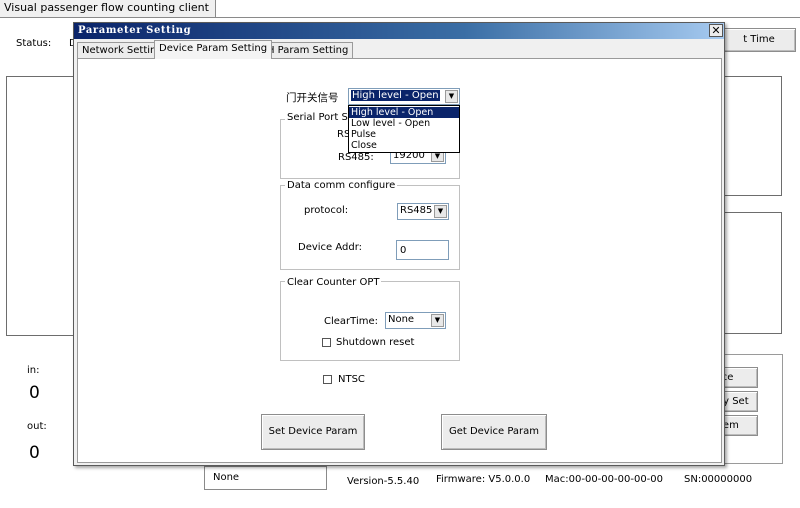  What do you see at coordinates (416, 210) in the screenshot?
I see `protocol-value: RS485` at bounding box center [416, 210].